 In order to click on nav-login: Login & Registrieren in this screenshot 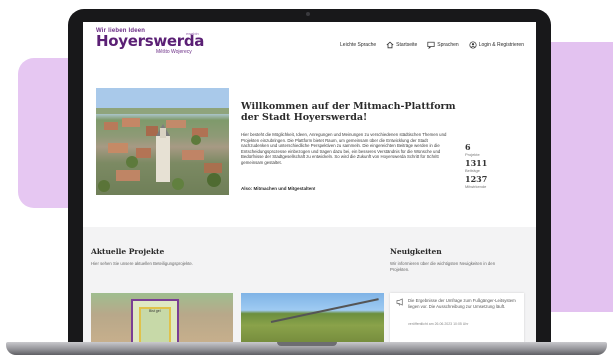, I will do `click(496, 45)`.